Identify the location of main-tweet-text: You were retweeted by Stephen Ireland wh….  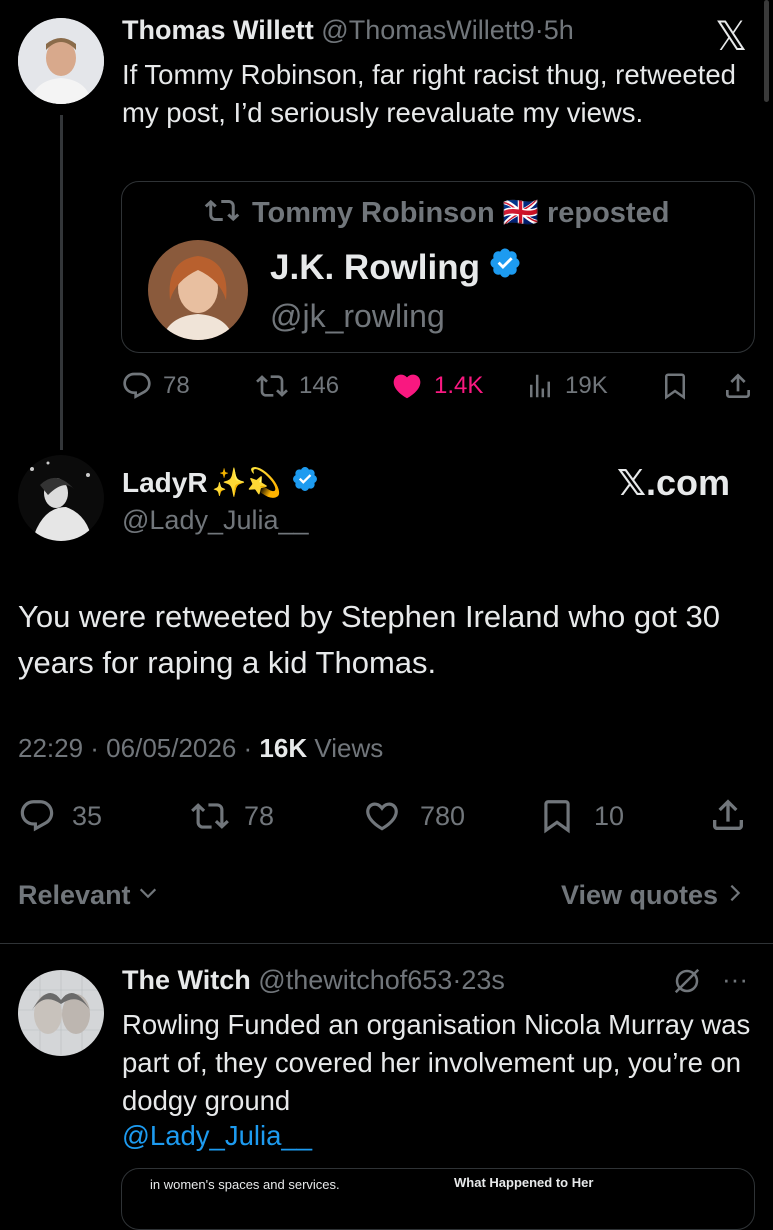
(369, 639).